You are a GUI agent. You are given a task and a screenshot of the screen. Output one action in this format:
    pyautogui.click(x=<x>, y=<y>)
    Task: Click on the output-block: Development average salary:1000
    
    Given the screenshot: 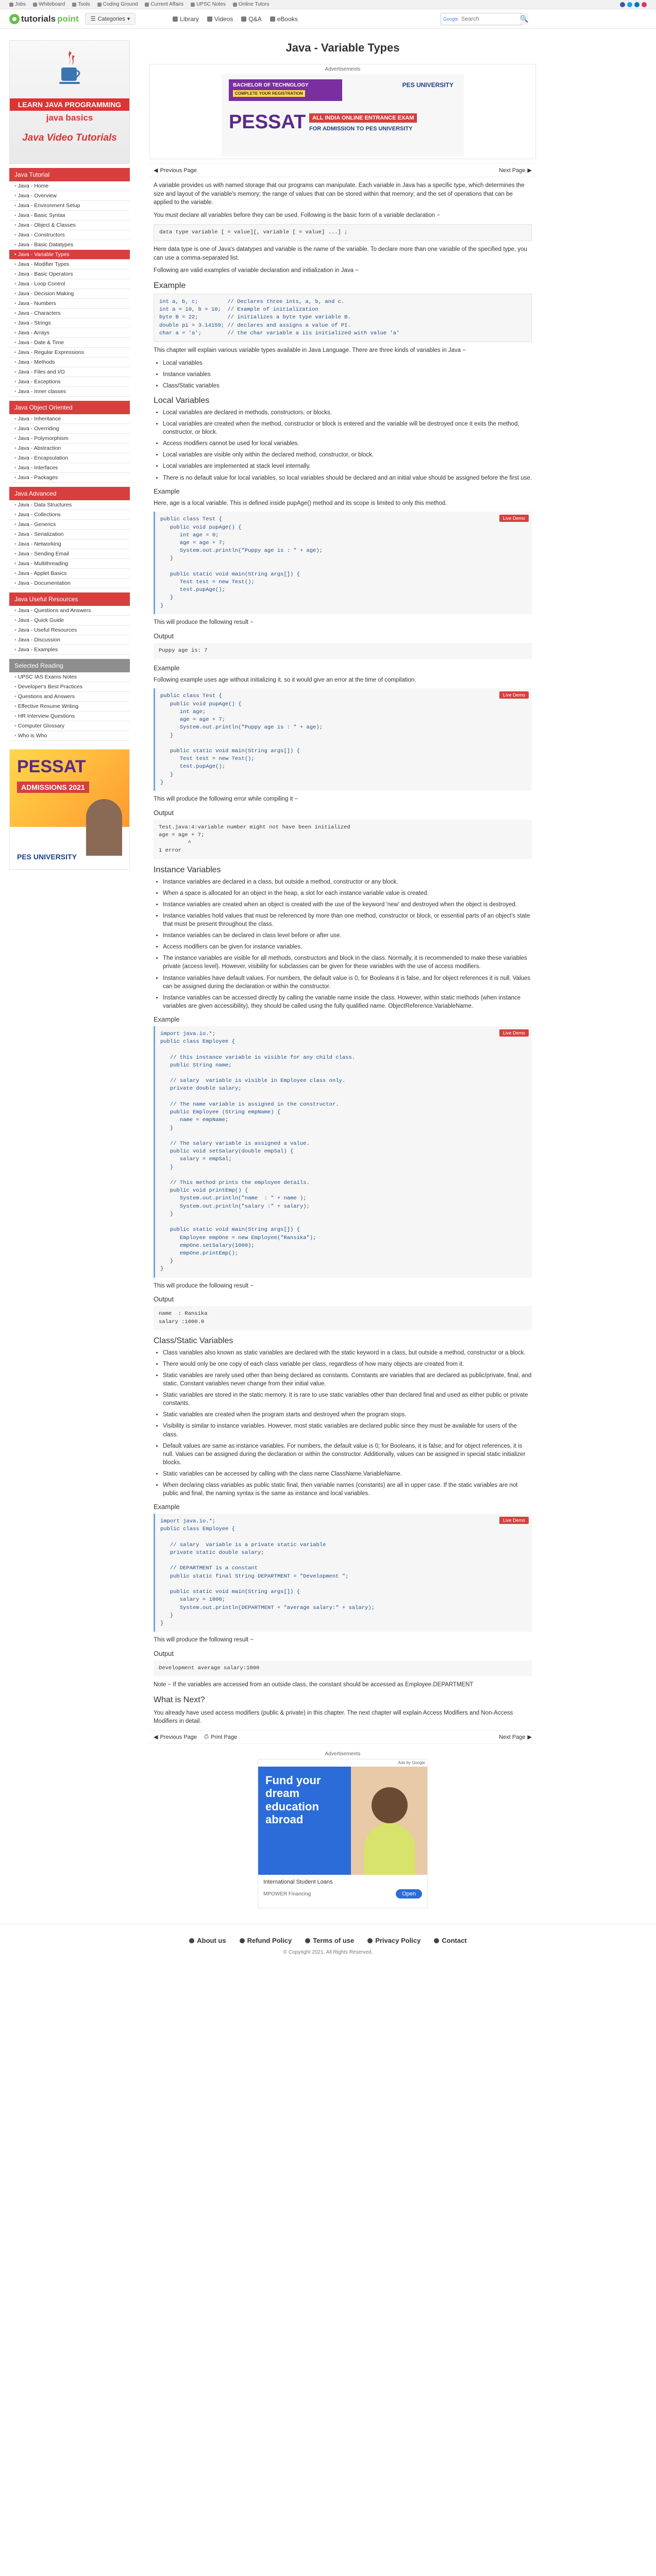 What is the action you would take?
    pyautogui.click(x=343, y=1669)
    